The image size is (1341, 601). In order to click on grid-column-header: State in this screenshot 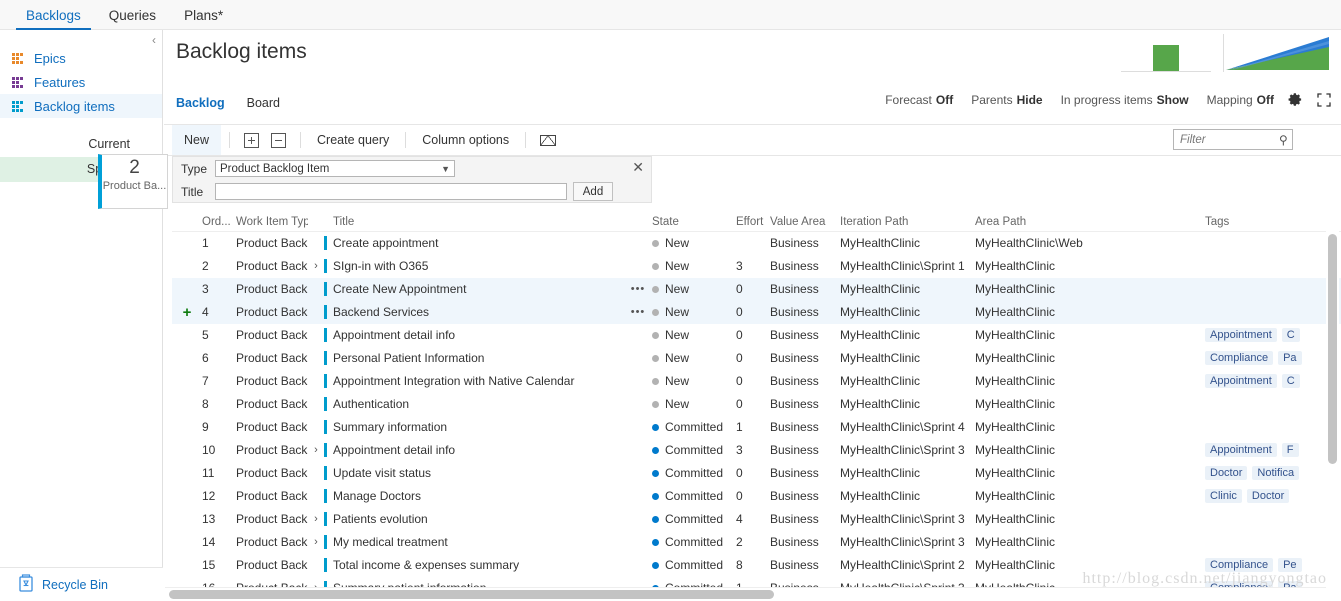, I will do `click(694, 222)`.